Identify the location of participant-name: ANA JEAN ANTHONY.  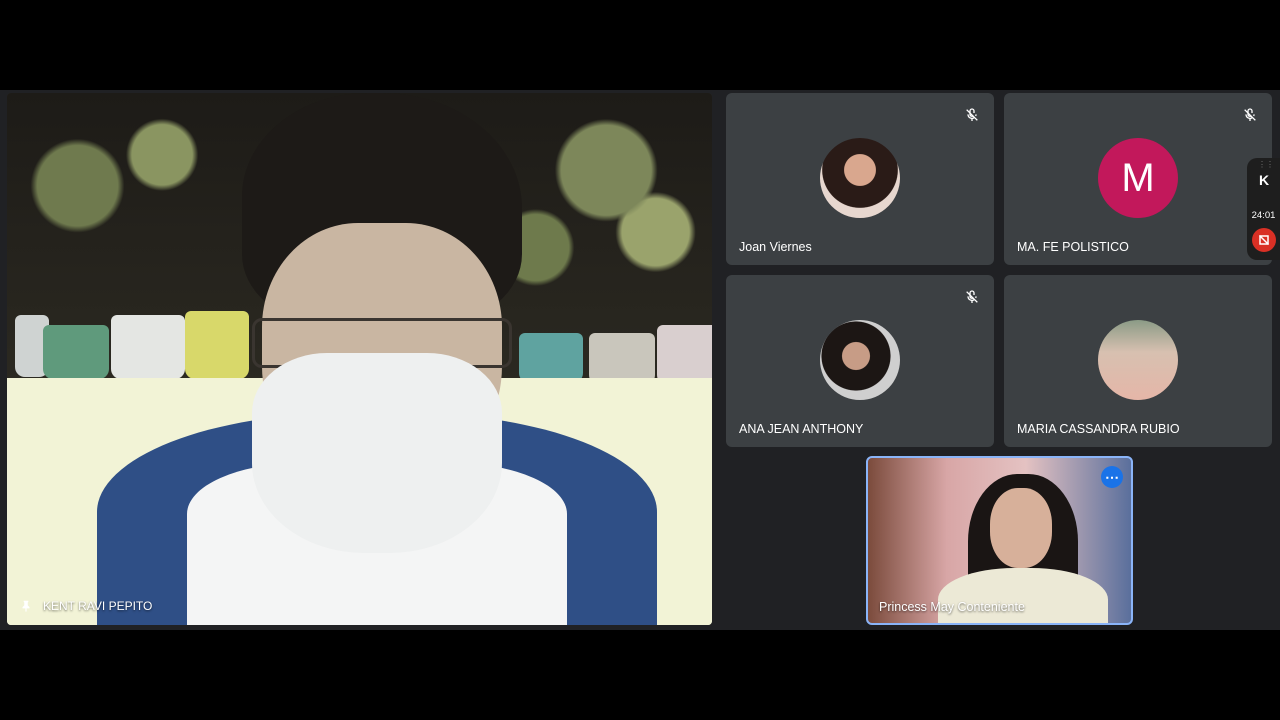
(801, 429).